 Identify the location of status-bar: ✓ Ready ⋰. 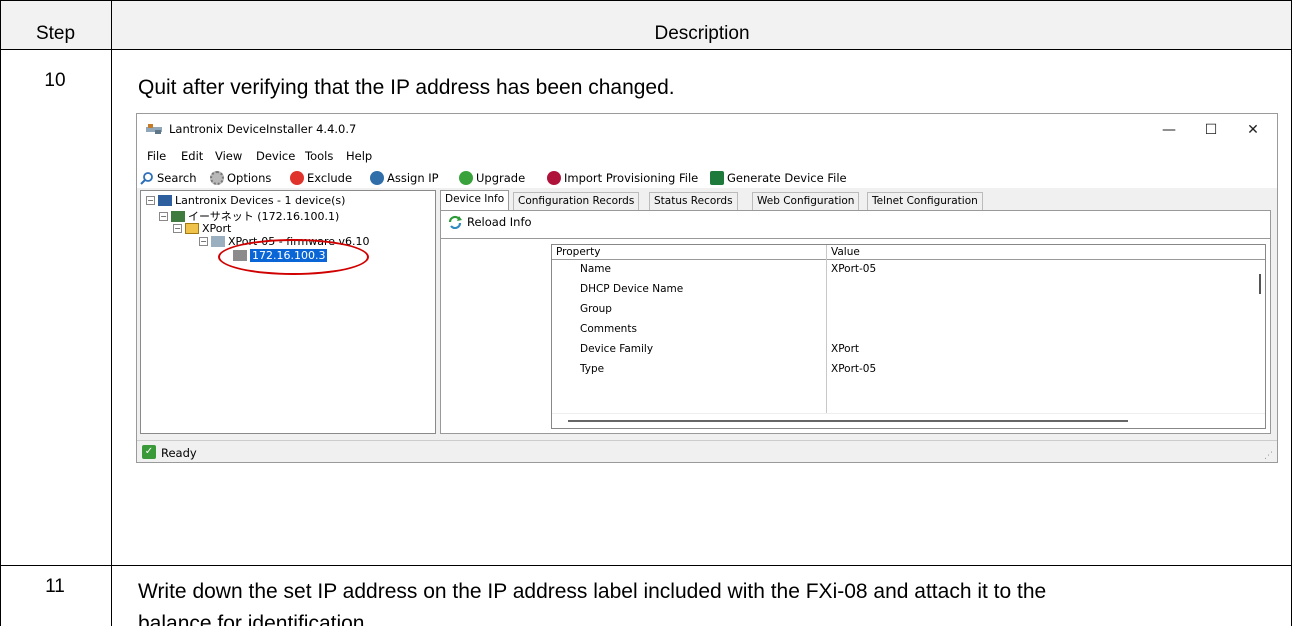
(707, 451).